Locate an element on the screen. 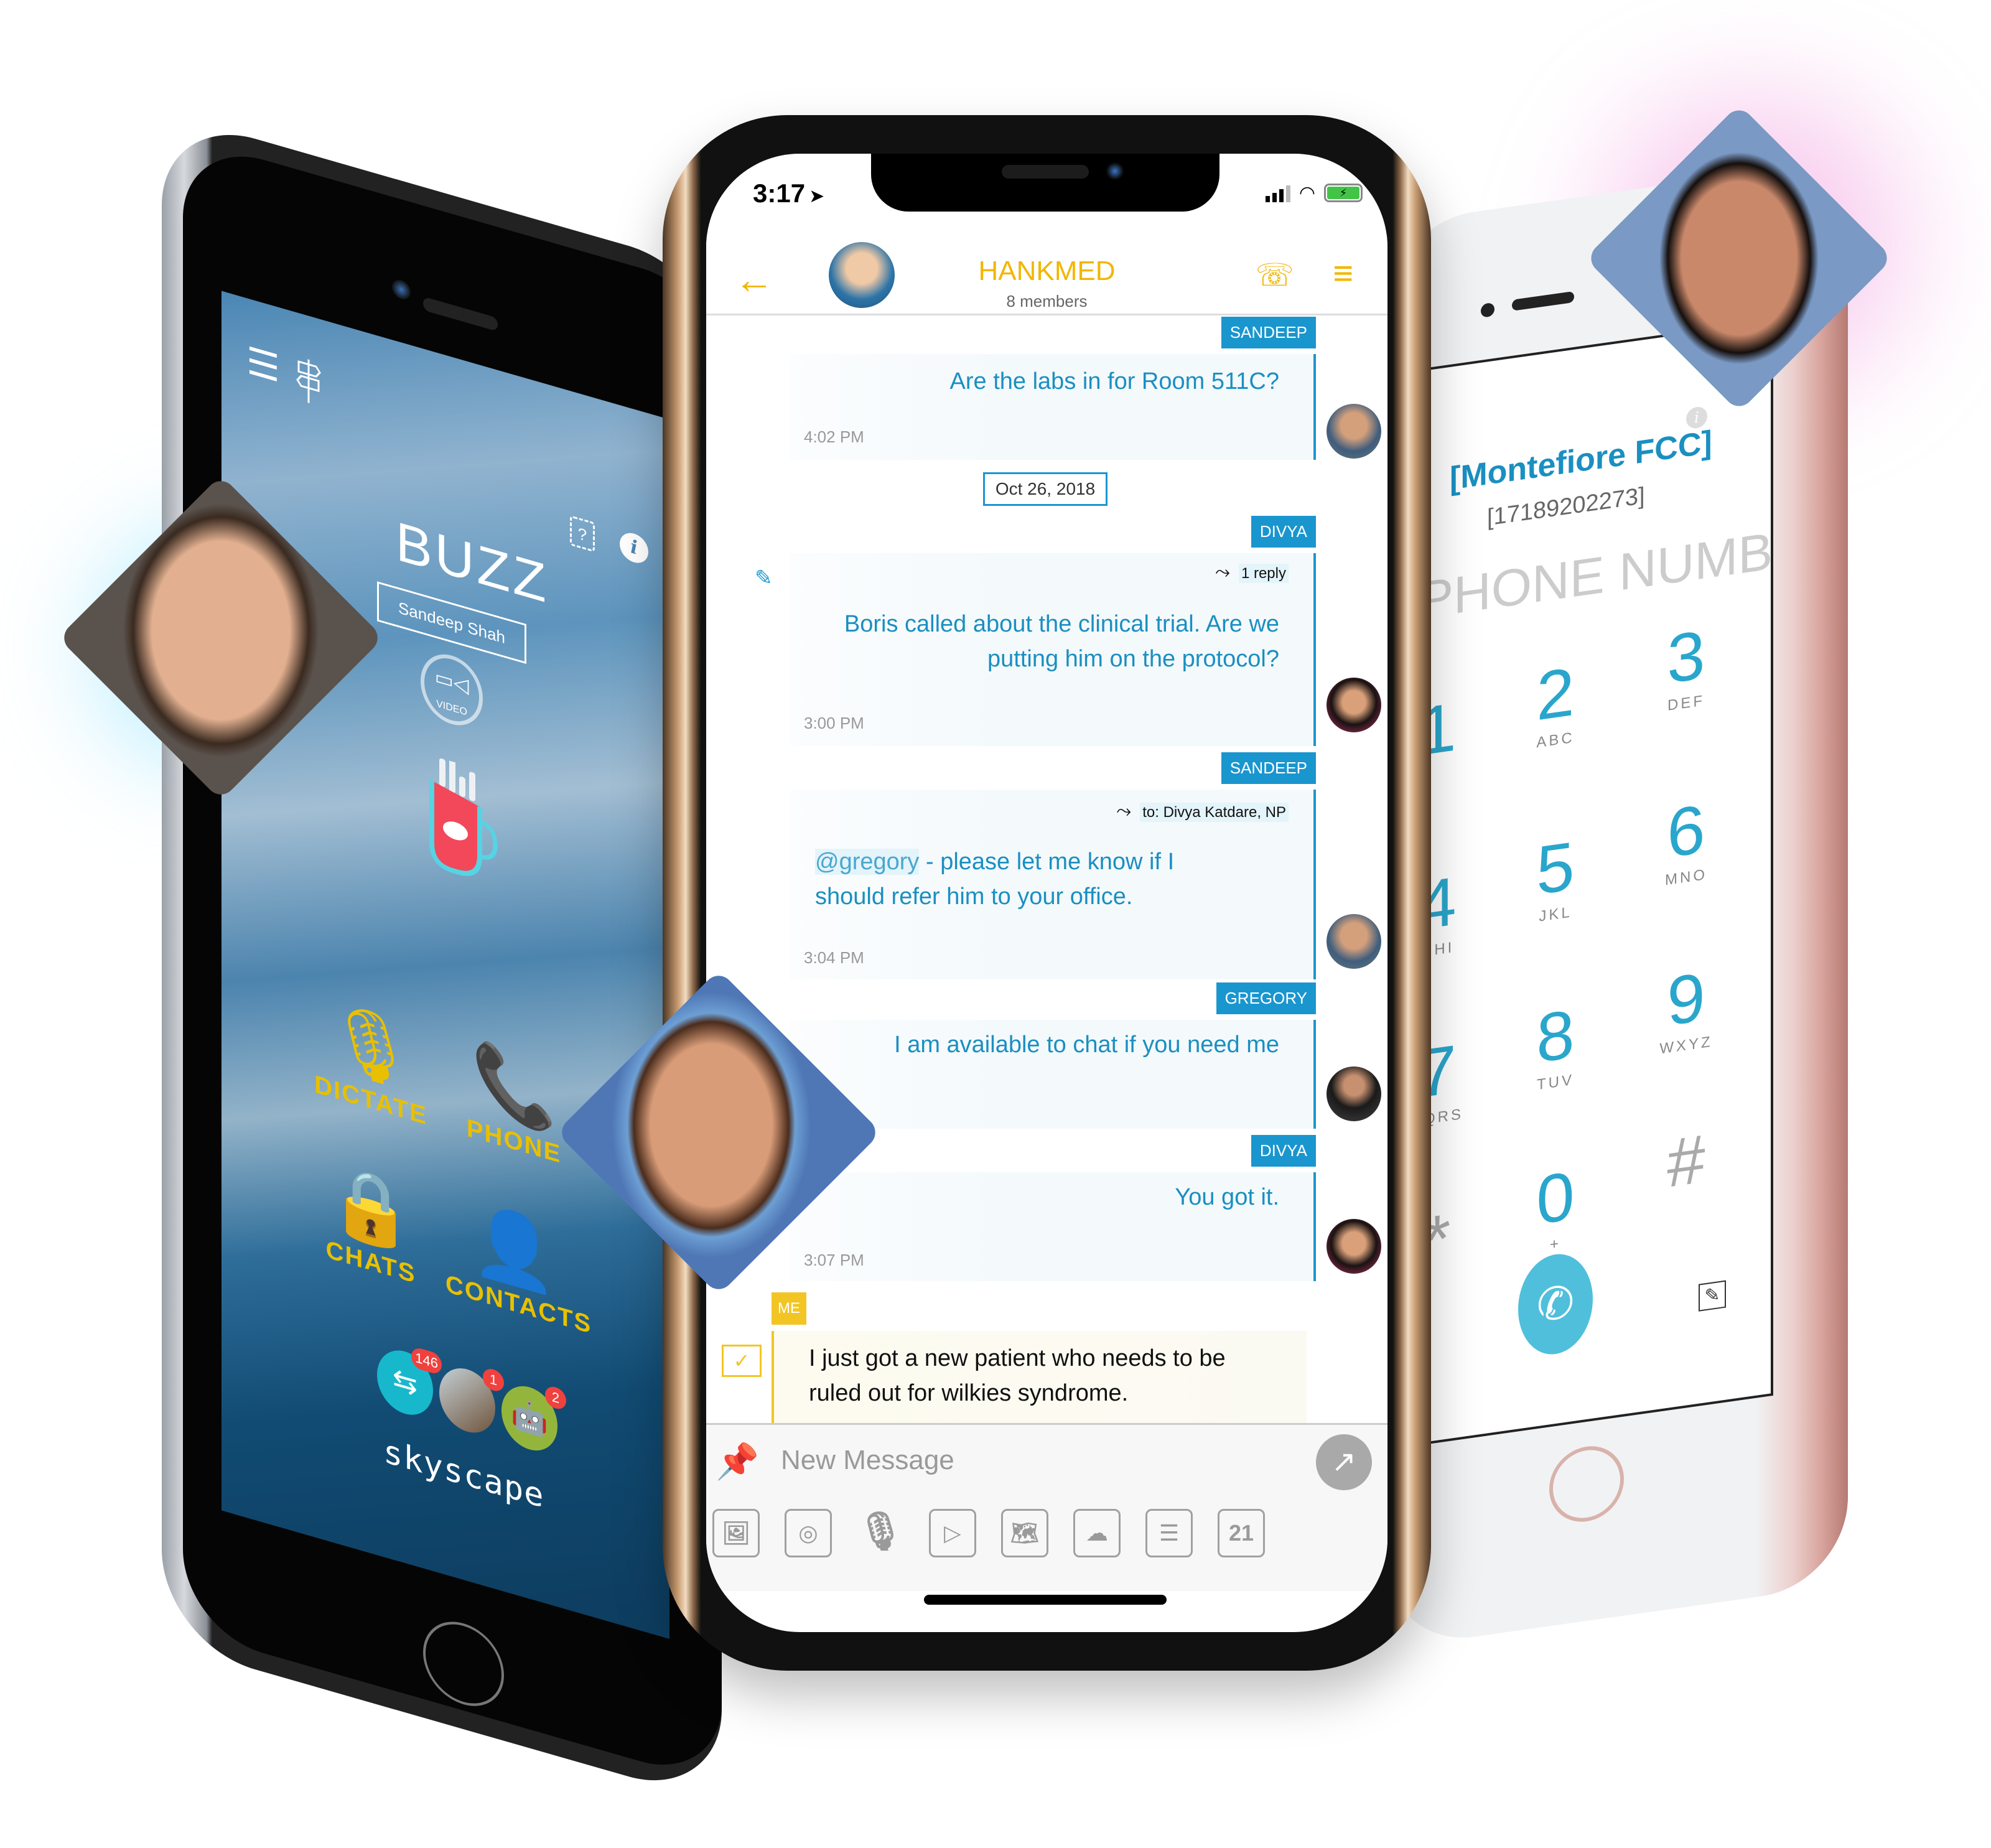 This screenshot has height=1848, width=1991. key-digit: 3 is located at coordinates (1686, 657).